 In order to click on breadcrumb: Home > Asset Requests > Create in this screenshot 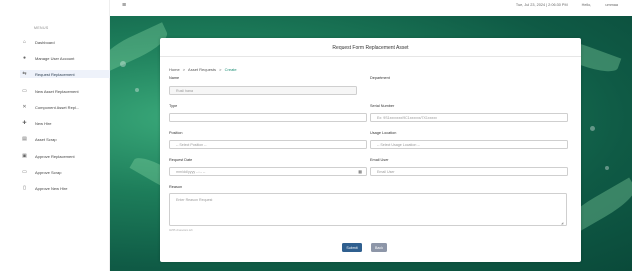, I will do `click(203, 69)`.